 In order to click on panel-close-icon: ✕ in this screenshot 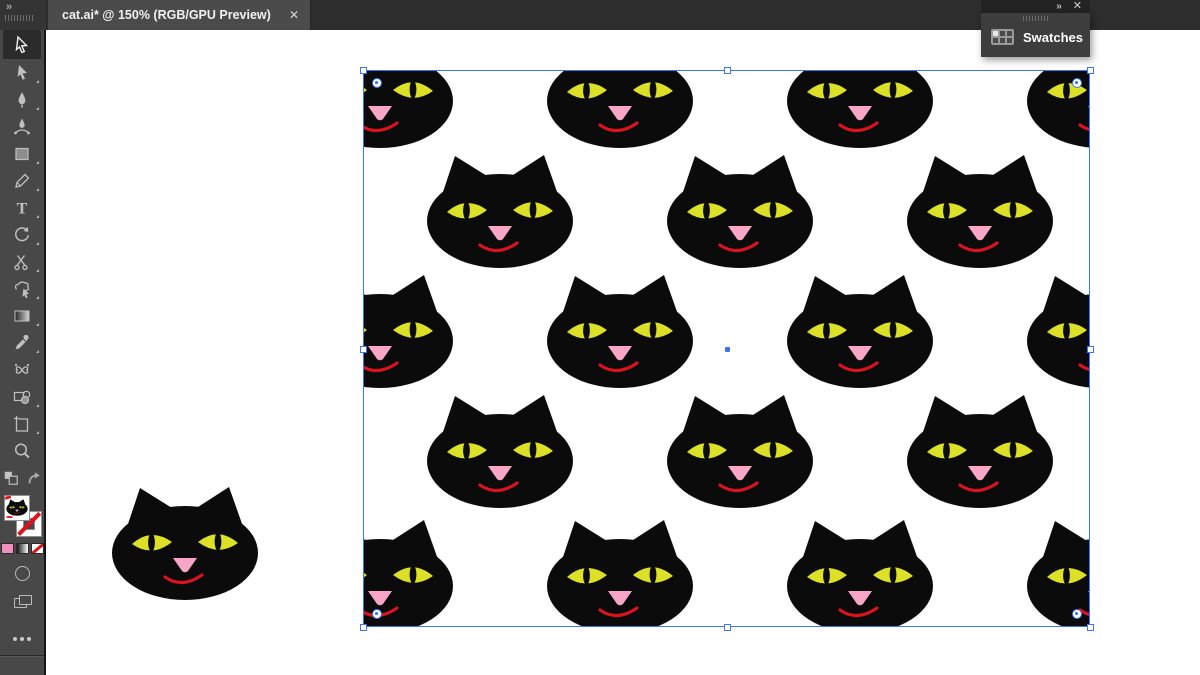, I will do `click(1077, 6)`.